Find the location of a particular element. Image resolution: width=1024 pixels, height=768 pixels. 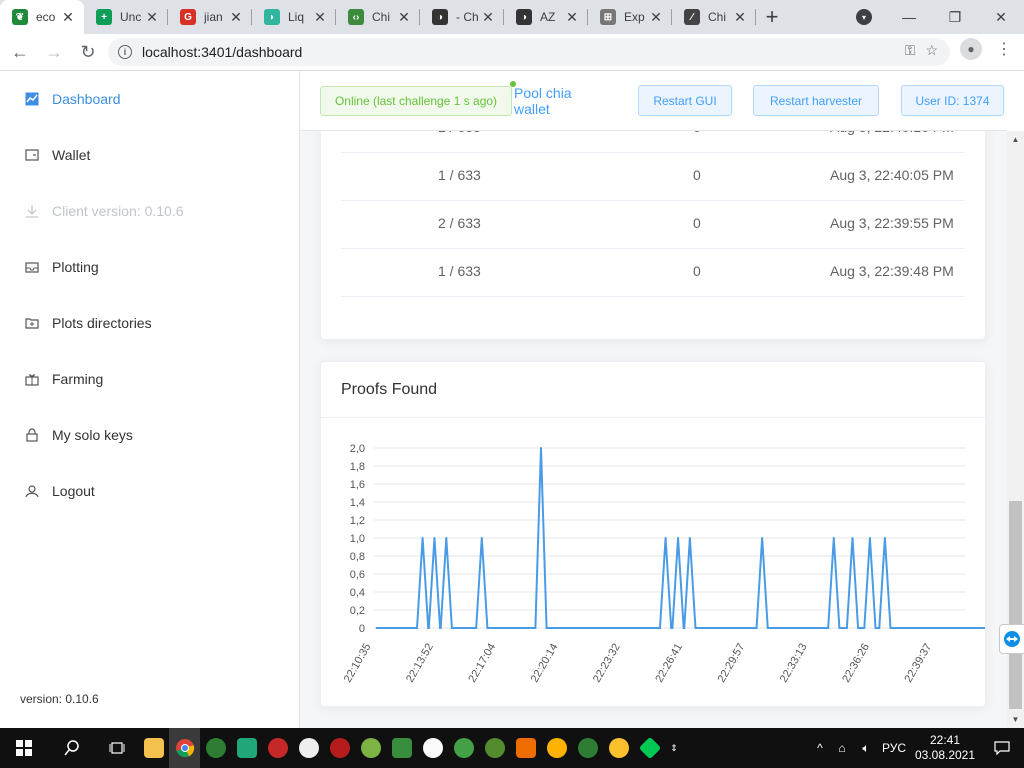

chrome-icon is located at coordinates (184, 748).